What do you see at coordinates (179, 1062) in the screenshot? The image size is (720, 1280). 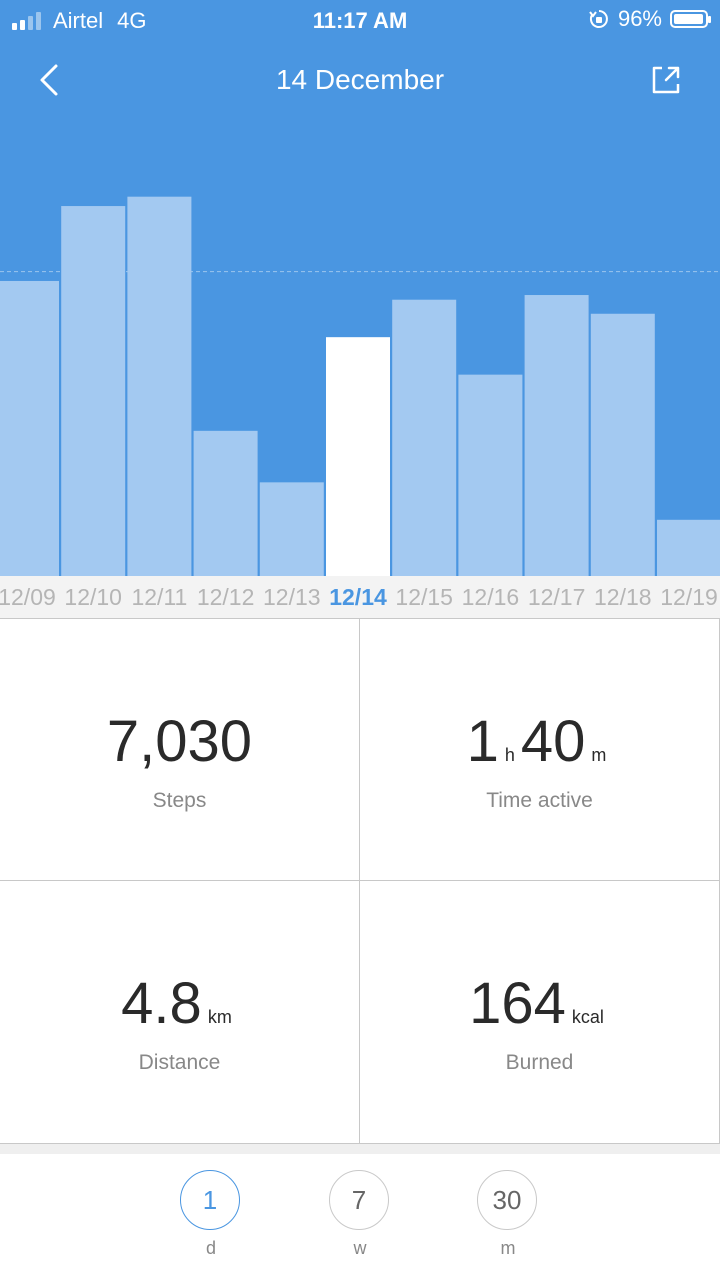 I see `distance-label: Distance` at bounding box center [179, 1062].